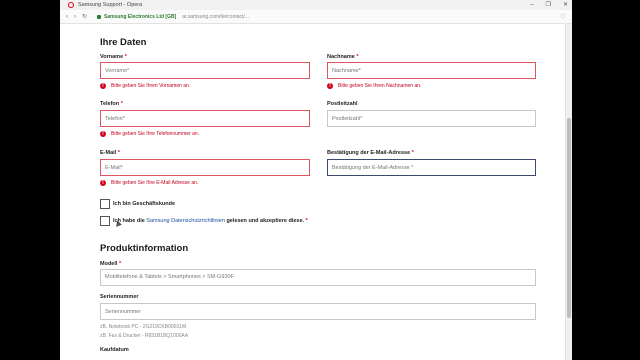  What do you see at coordinates (431, 70) in the screenshot?
I see `nachname-input` at bounding box center [431, 70].